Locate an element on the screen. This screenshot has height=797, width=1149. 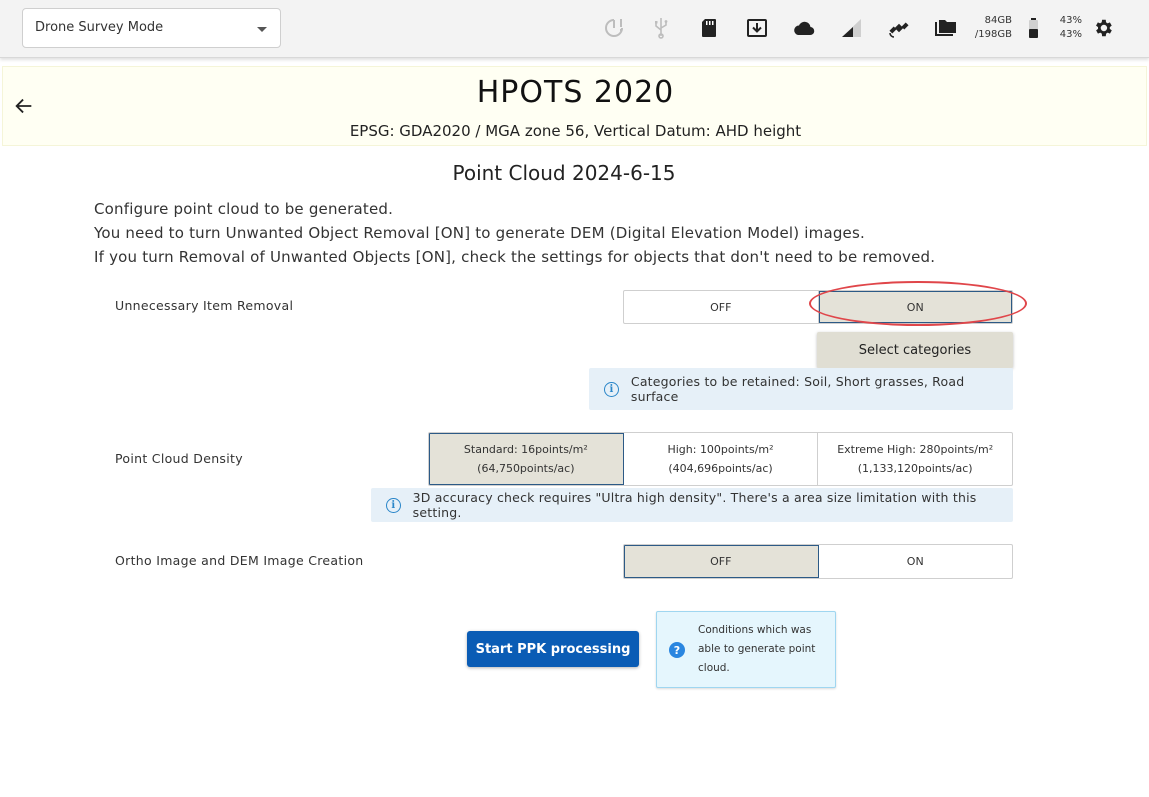
sd-card-icon is located at coordinates (709, 28).